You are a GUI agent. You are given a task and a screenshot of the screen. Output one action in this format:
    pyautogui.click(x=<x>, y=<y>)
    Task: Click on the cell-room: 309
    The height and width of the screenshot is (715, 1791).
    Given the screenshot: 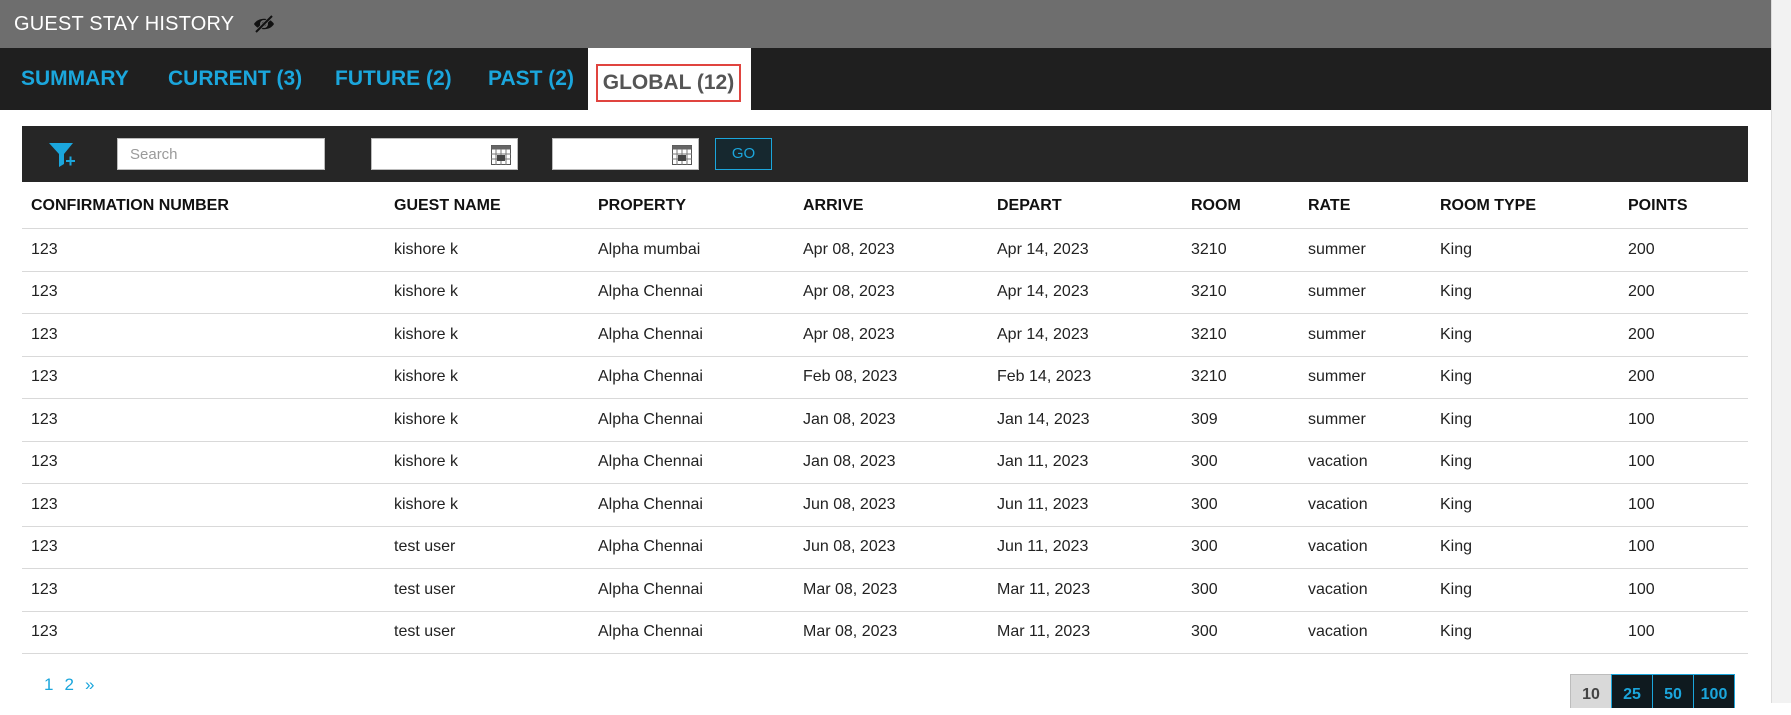 What is the action you would take?
    pyautogui.click(x=1204, y=419)
    